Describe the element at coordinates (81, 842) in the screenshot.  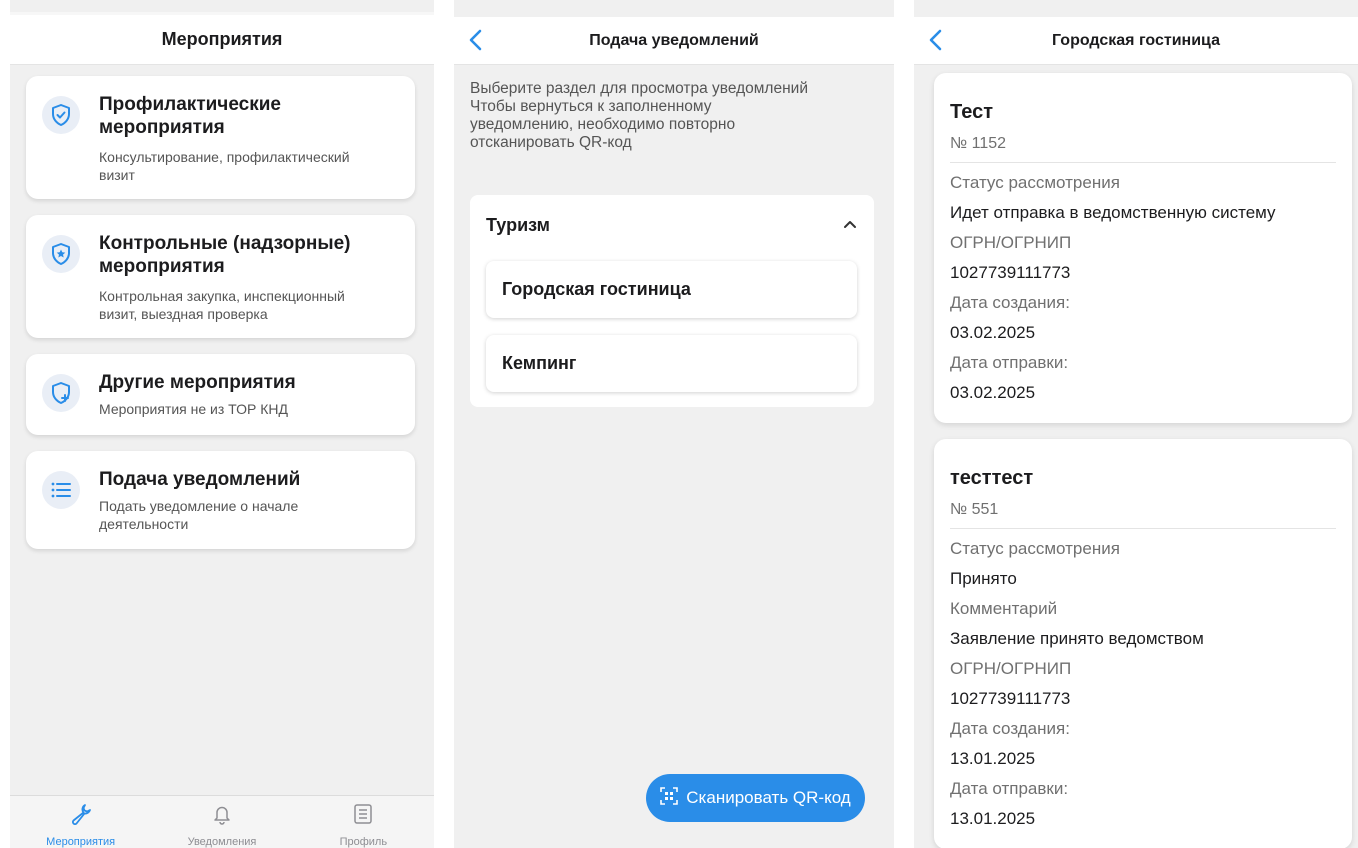
I see `tab-label: Мероприятия` at that location.